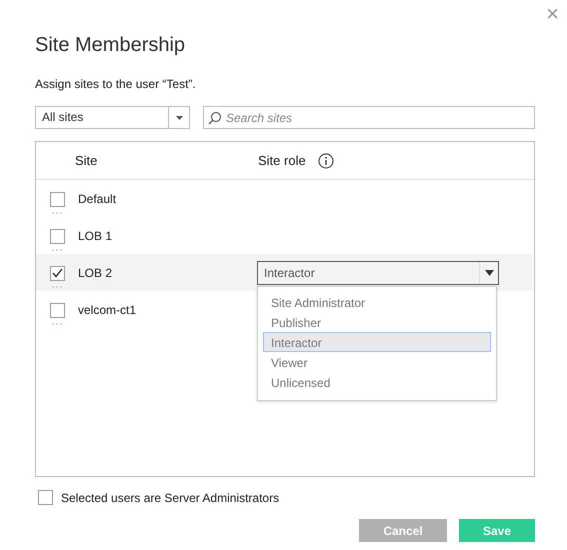  What do you see at coordinates (377, 342) in the screenshot?
I see `menu-option: Interactor` at bounding box center [377, 342].